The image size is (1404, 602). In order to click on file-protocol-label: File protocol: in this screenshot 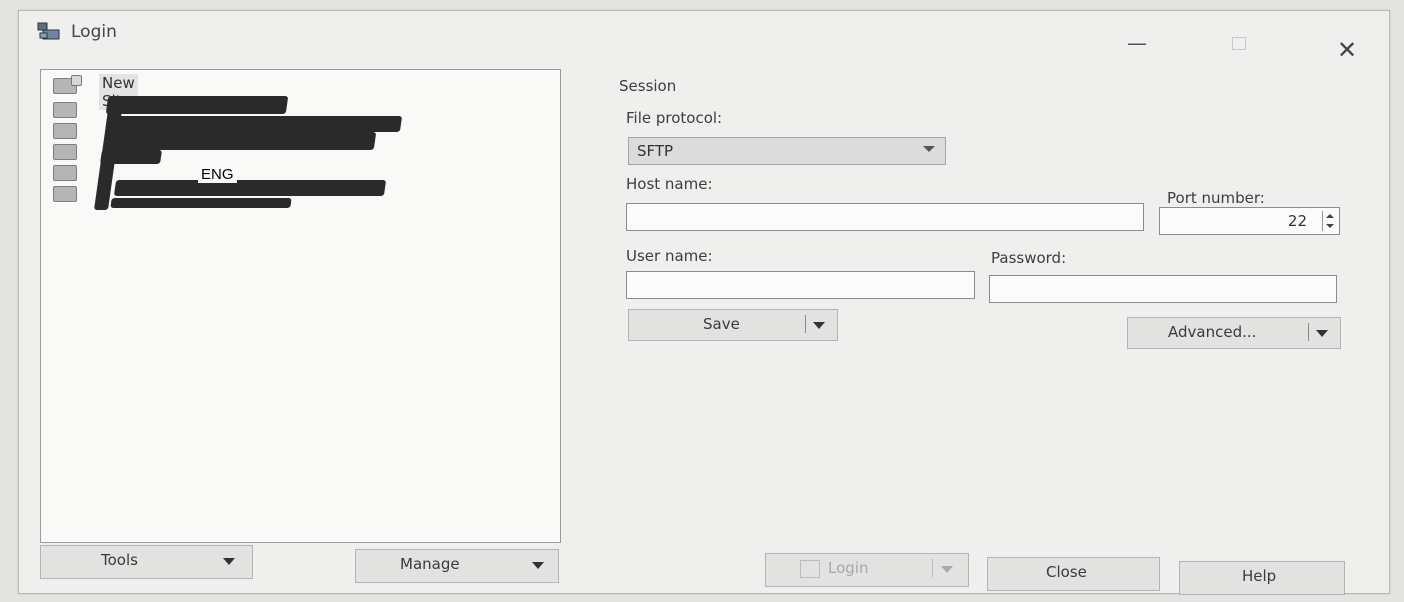, I will do `click(674, 118)`.